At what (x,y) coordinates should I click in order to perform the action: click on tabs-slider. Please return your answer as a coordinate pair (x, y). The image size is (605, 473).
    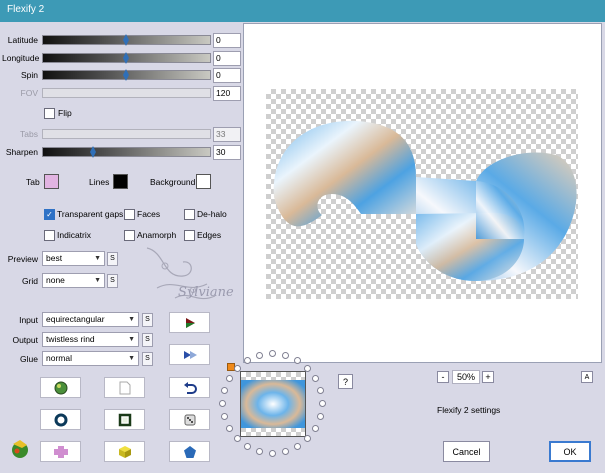
    Looking at the image, I should click on (126, 134).